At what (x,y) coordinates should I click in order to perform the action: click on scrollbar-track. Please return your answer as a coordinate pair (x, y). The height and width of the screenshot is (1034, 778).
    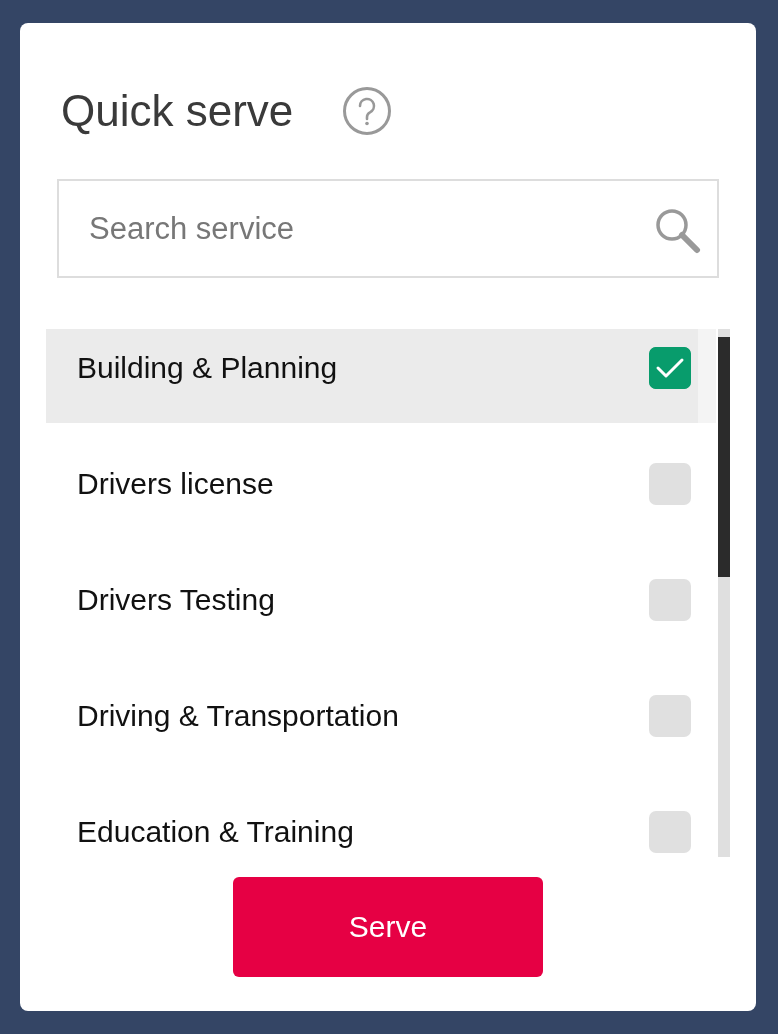
    Looking at the image, I should click on (724, 593).